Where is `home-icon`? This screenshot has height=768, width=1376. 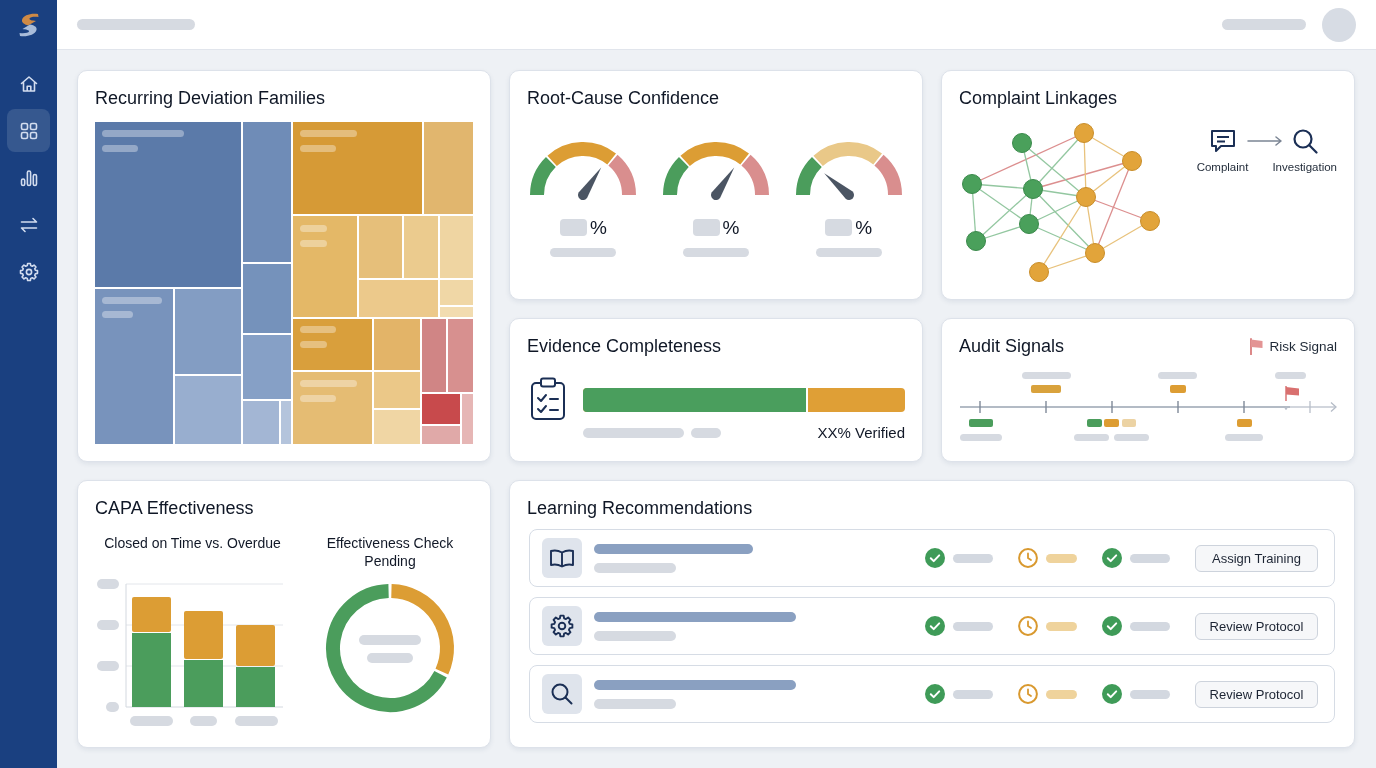 home-icon is located at coordinates (28, 83).